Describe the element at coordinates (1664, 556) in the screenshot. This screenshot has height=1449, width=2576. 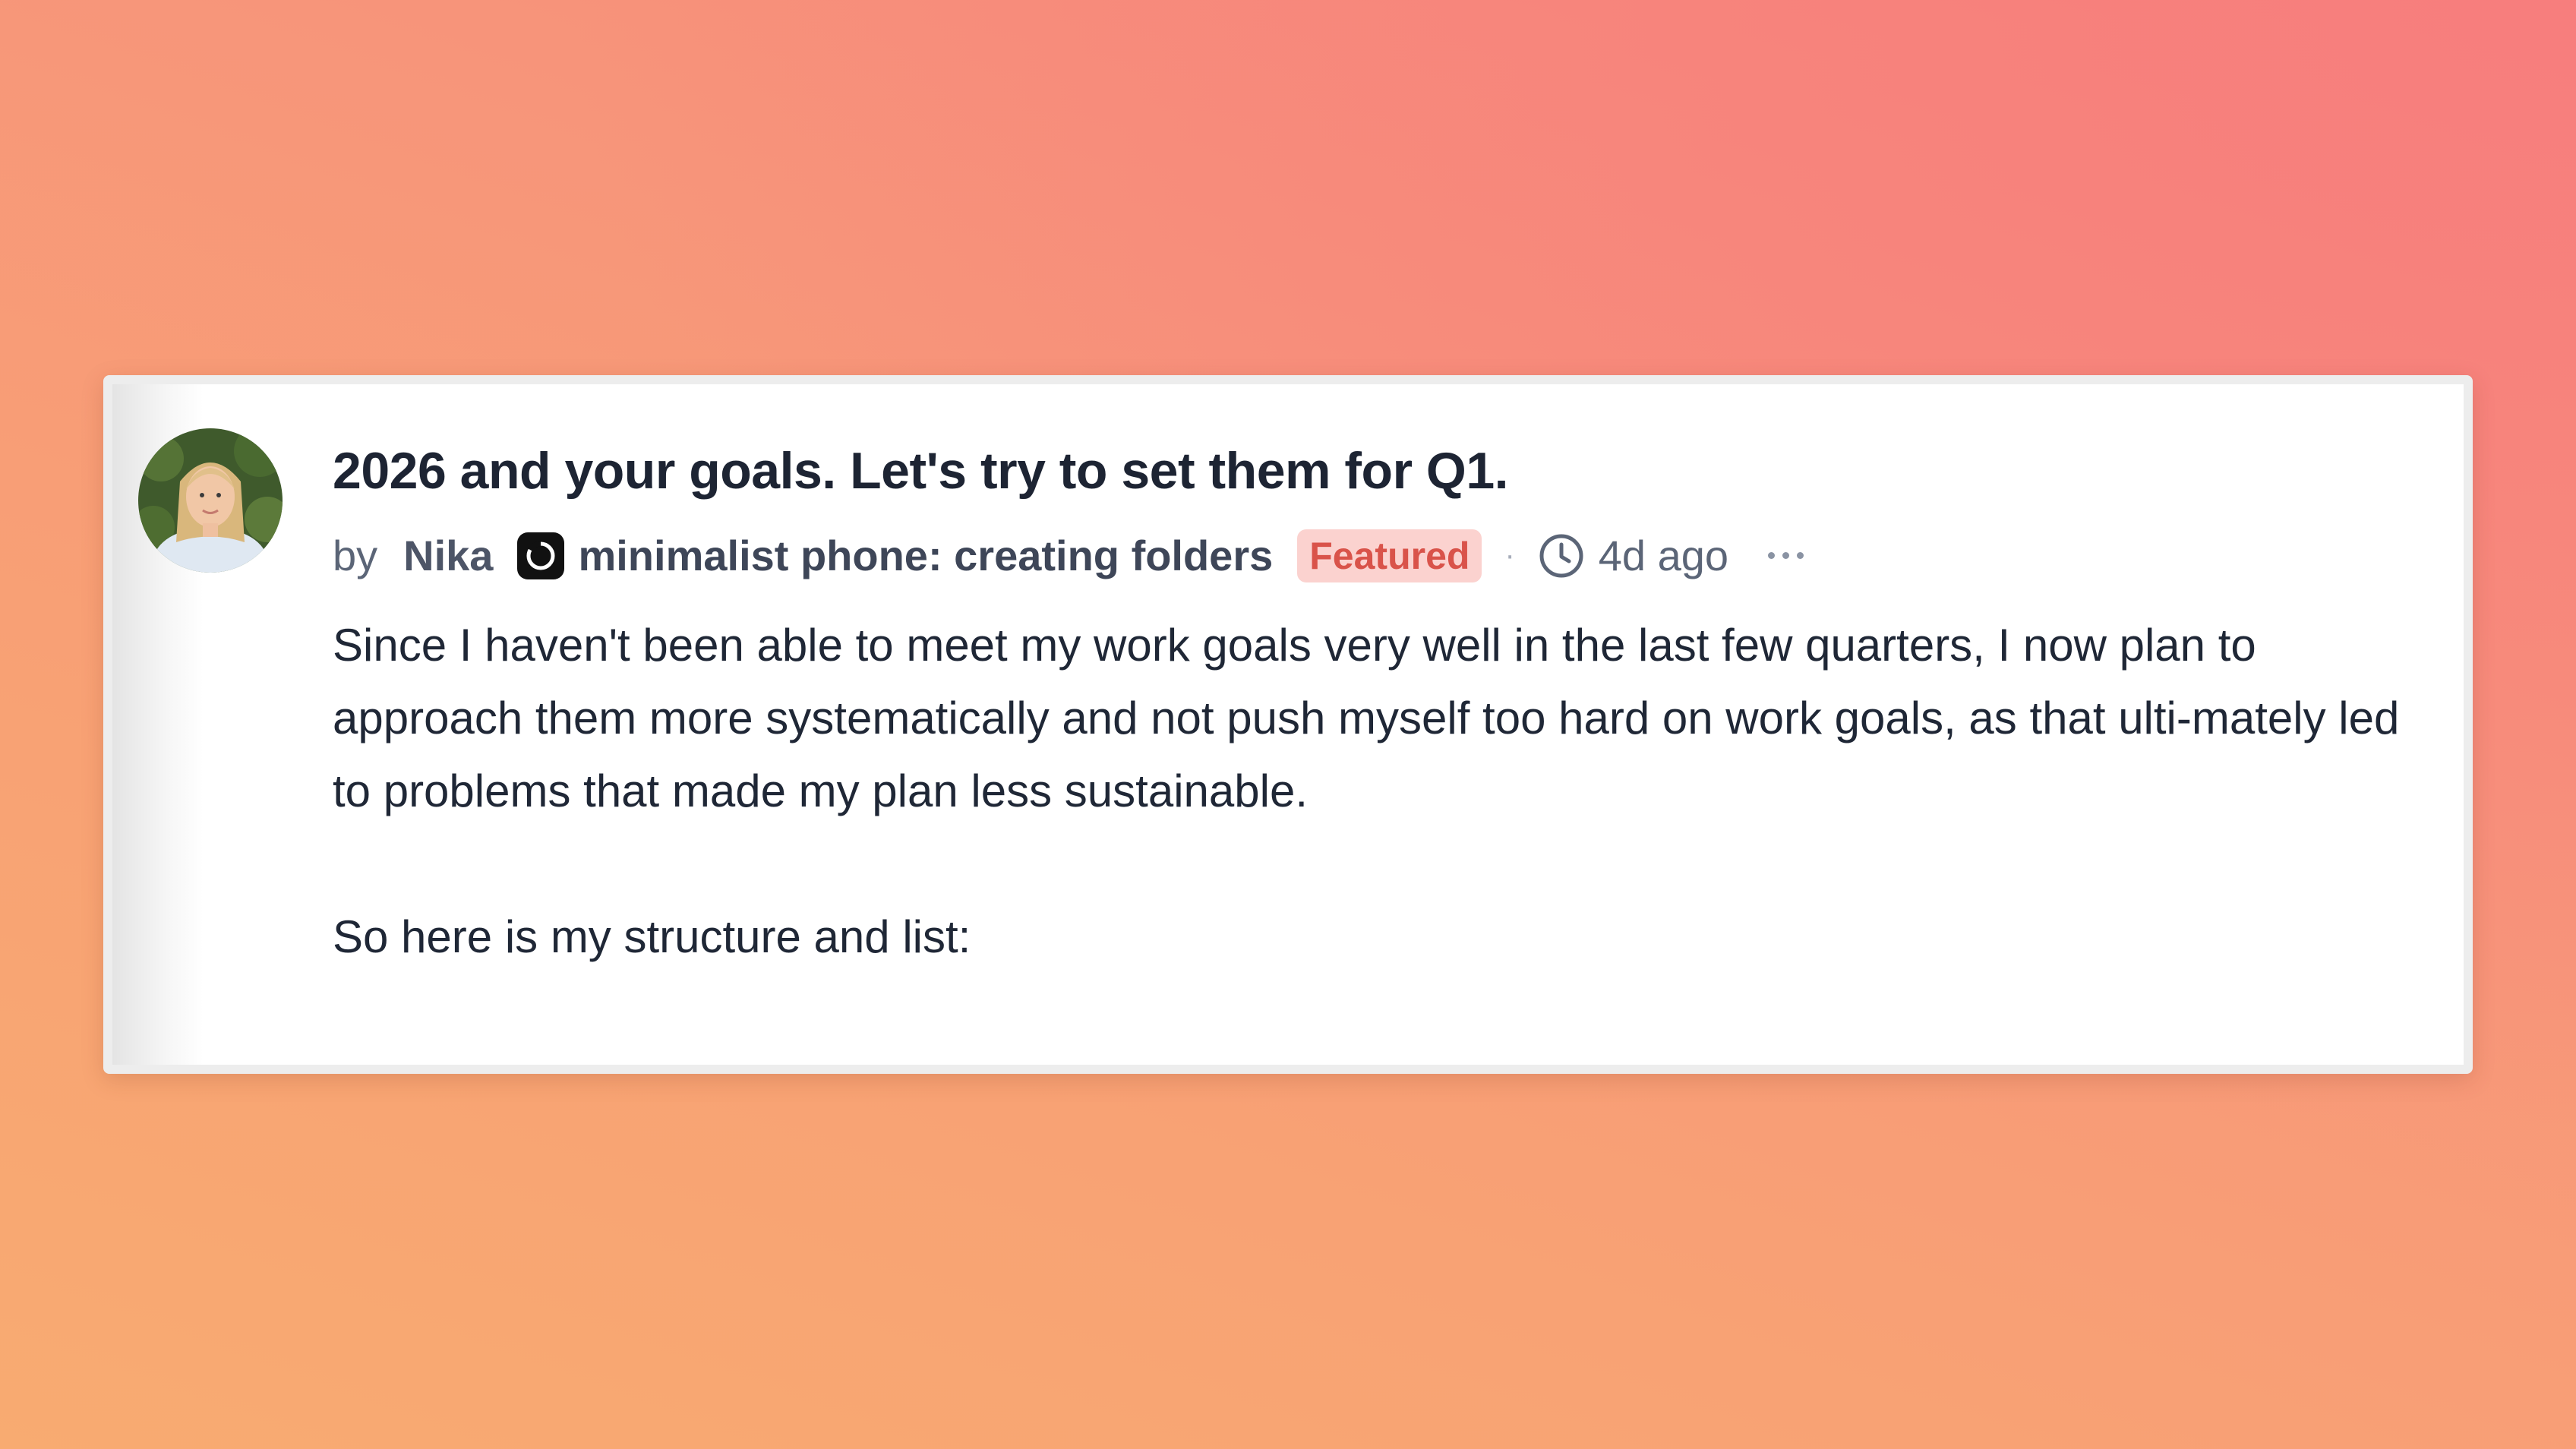
I see `post-time: 4d ago` at that location.